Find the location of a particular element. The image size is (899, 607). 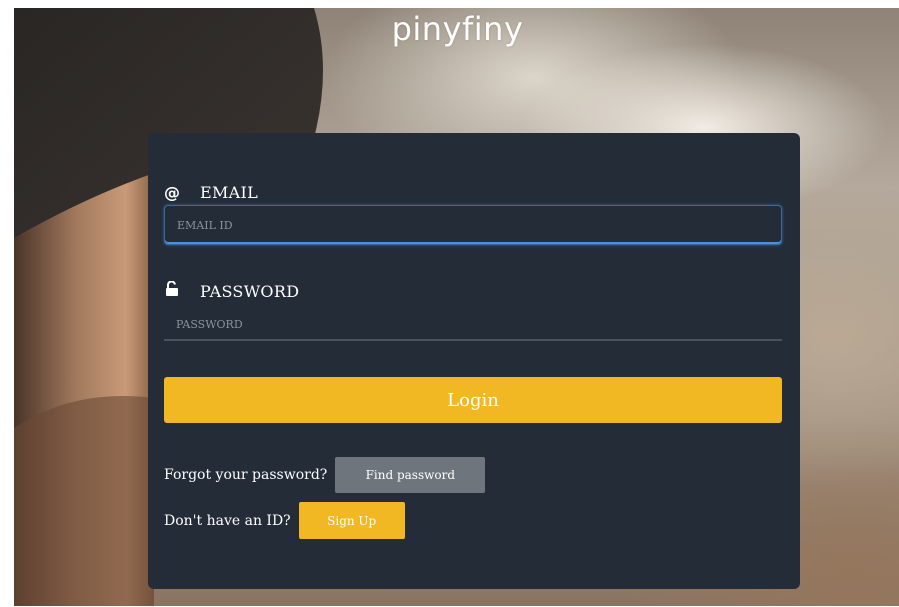

password-label: PASSWORD is located at coordinates (232, 290).